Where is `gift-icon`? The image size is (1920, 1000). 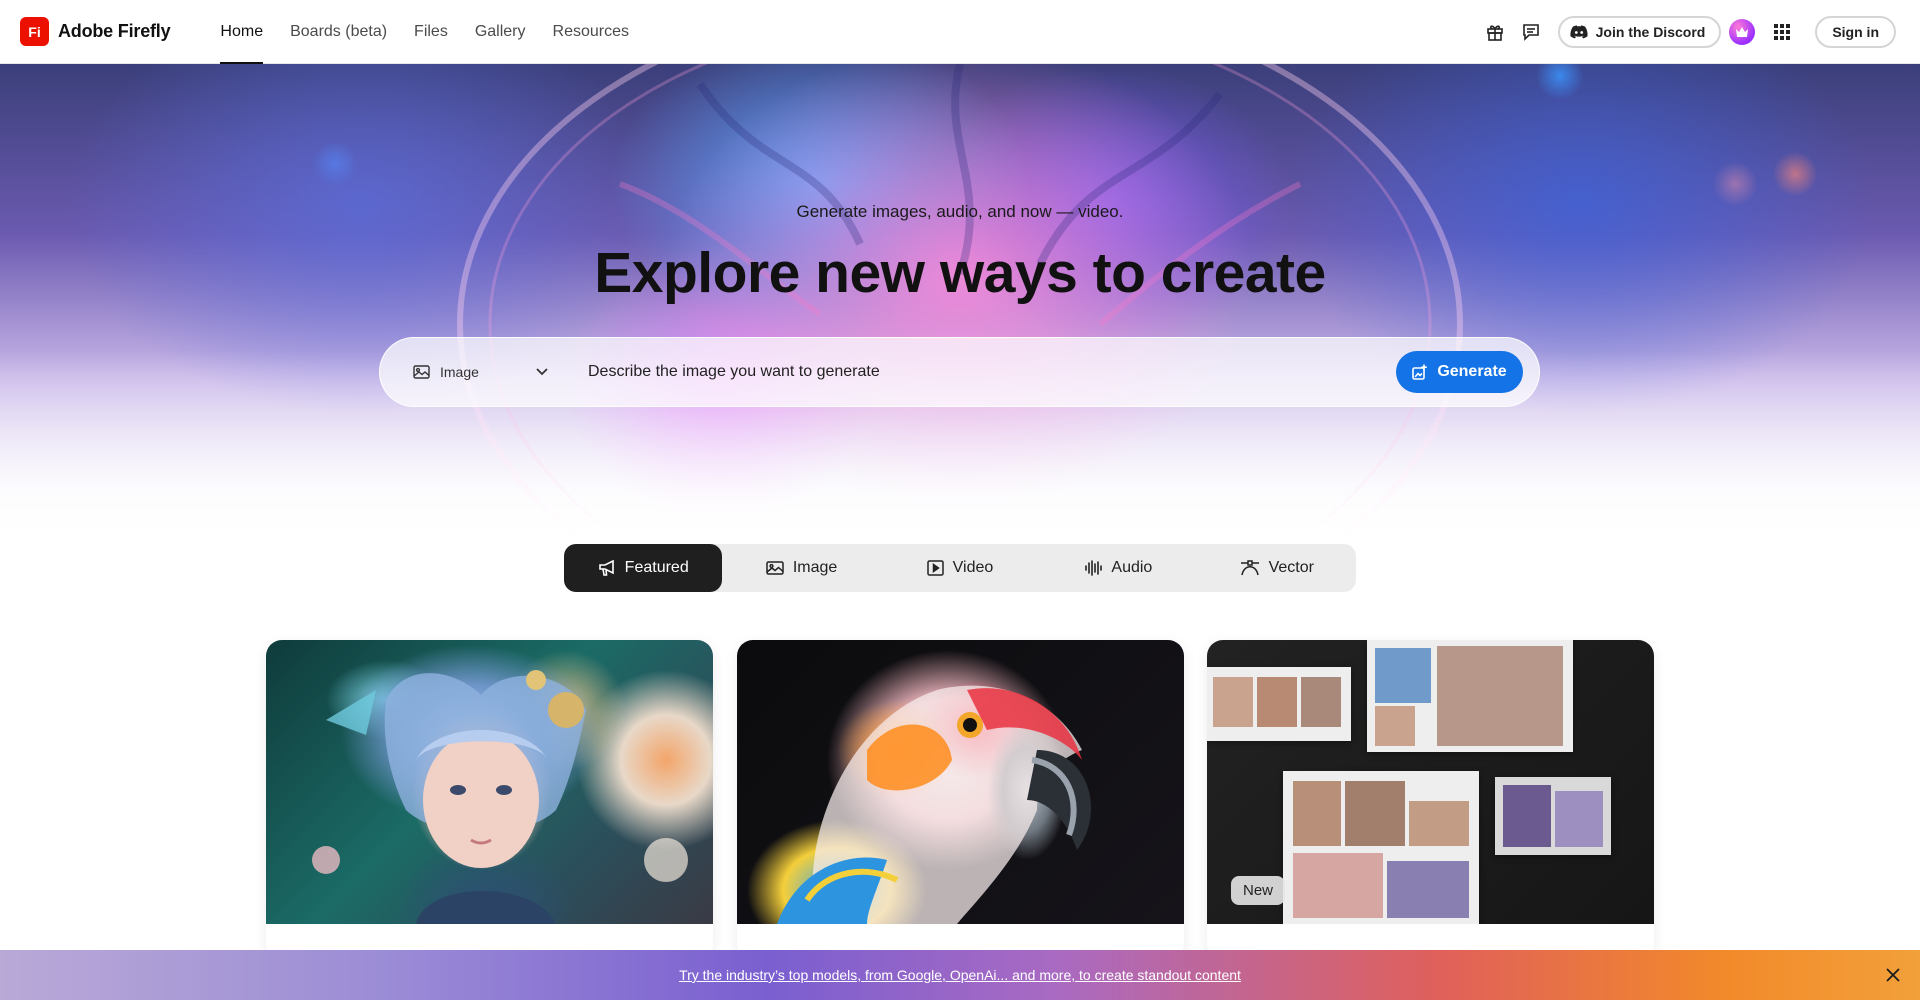
gift-icon is located at coordinates (1495, 32).